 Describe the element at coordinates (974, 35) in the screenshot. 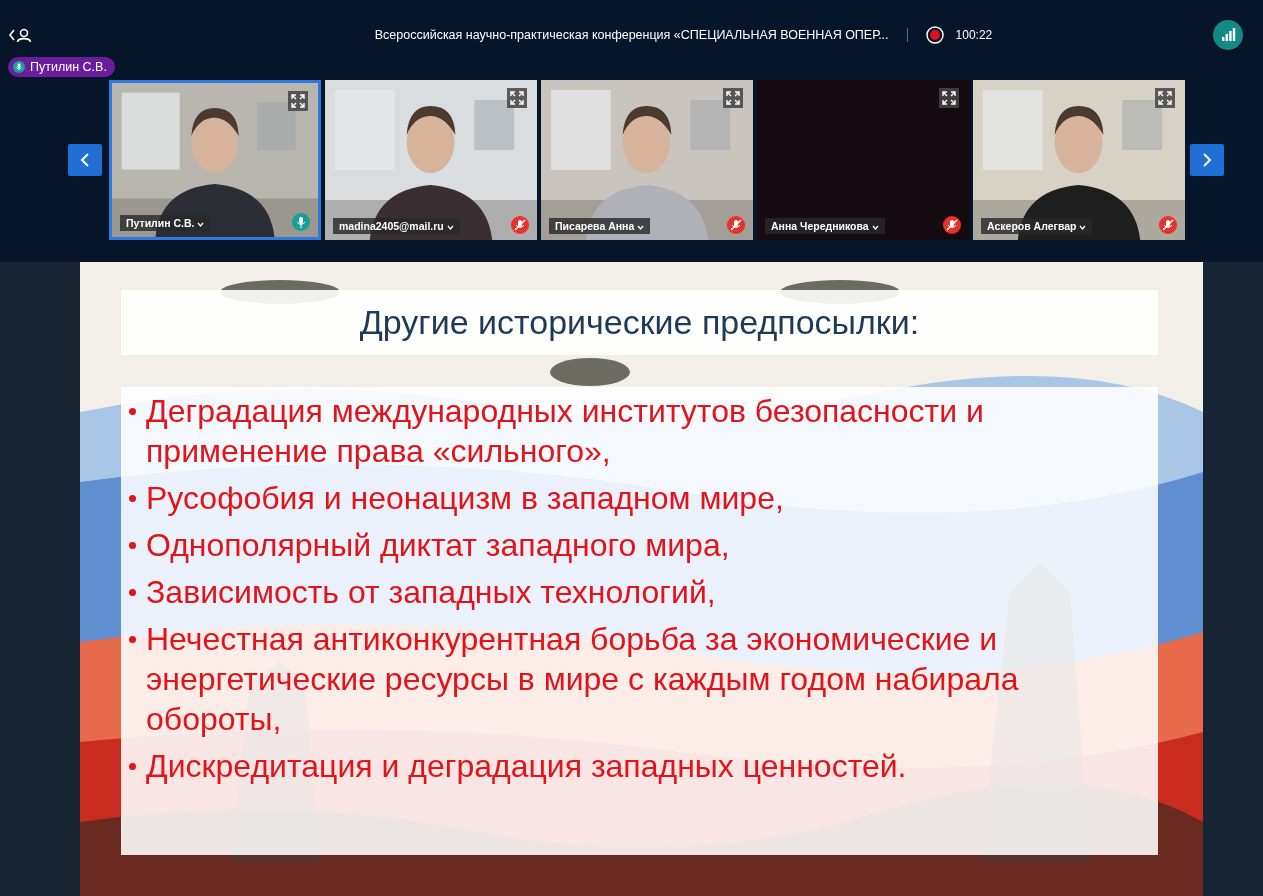

I see `recording-timer: 100:22` at that location.